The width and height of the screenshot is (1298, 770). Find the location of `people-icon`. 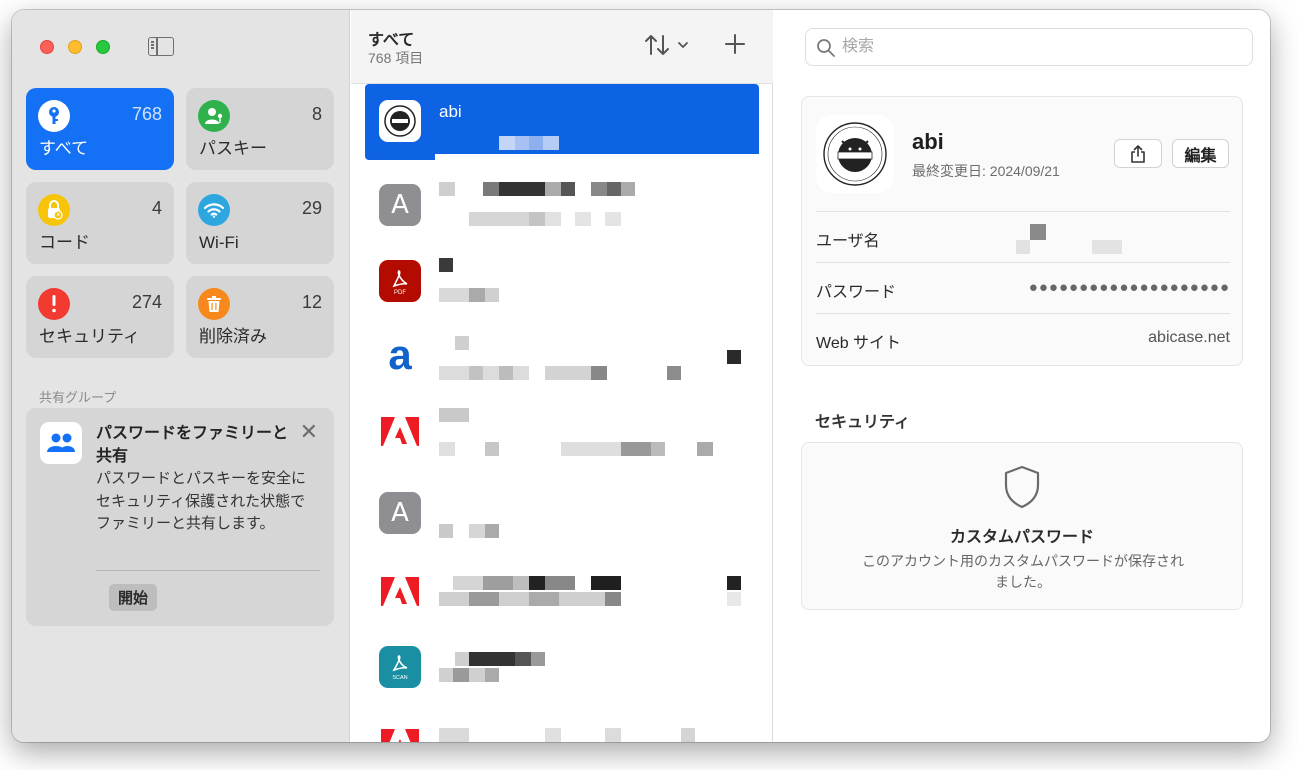

people-icon is located at coordinates (61, 443).